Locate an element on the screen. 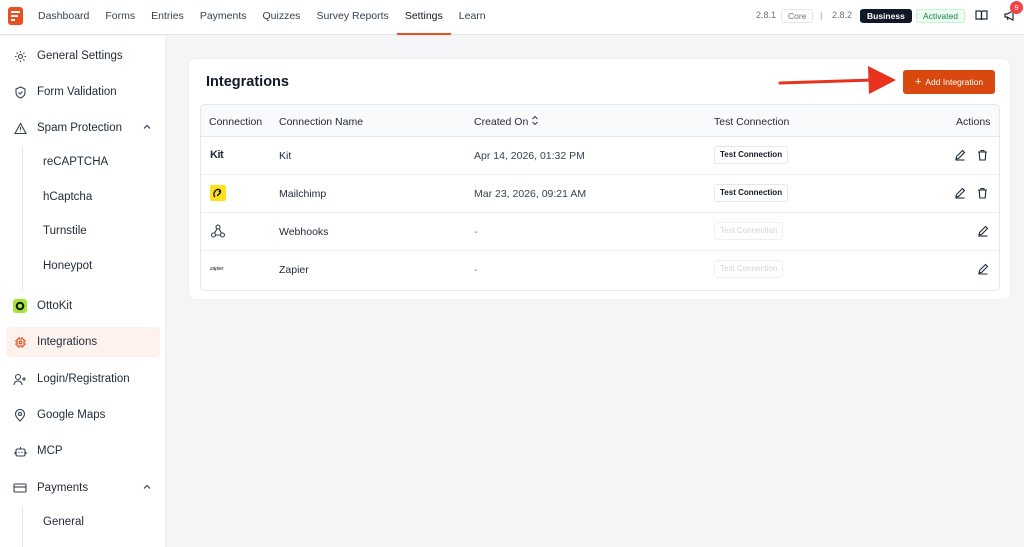 The image size is (1024, 547). user-plus-icon is located at coordinates (20, 379).